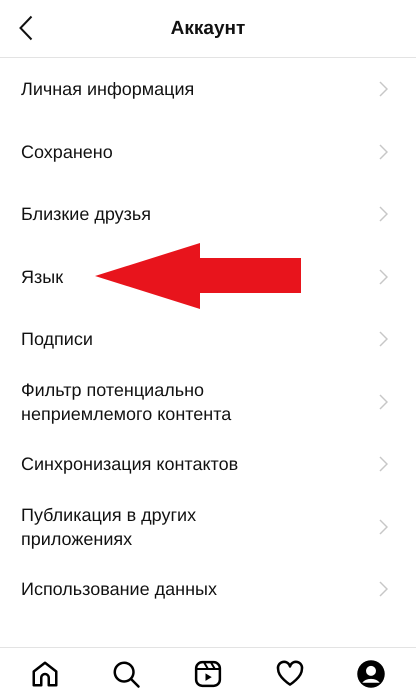 The image size is (416, 700). I want to click on settings-item: Использование данных, so click(208, 589).